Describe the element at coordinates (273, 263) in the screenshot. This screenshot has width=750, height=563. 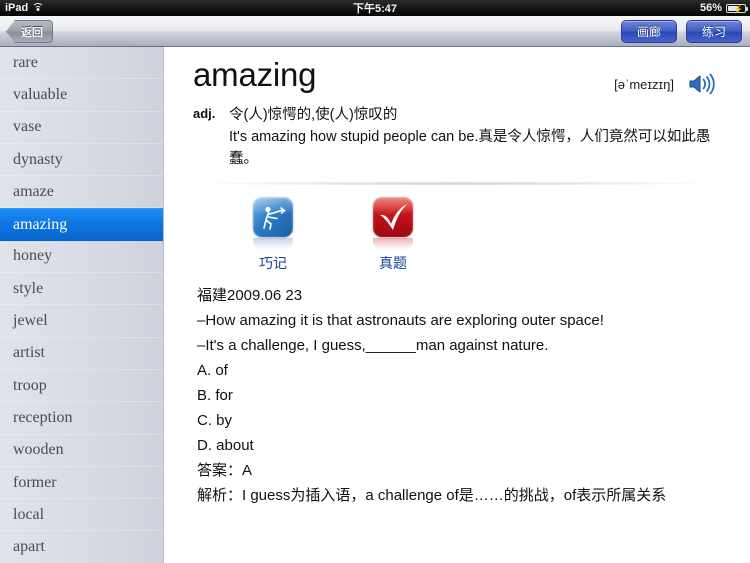
I see `mnemonic-label: 巧记` at that location.